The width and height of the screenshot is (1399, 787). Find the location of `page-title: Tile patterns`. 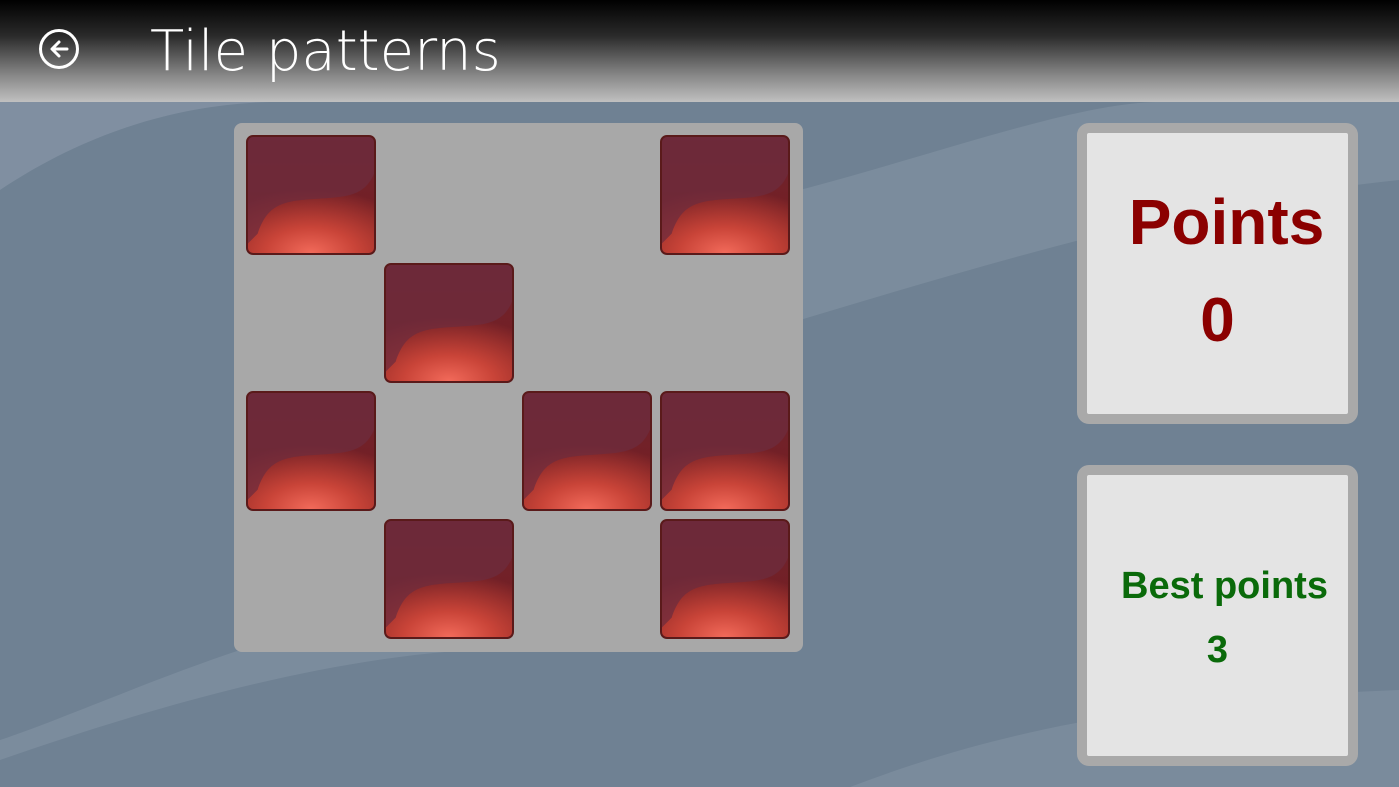

page-title: Tile patterns is located at coordinates (325, 51).